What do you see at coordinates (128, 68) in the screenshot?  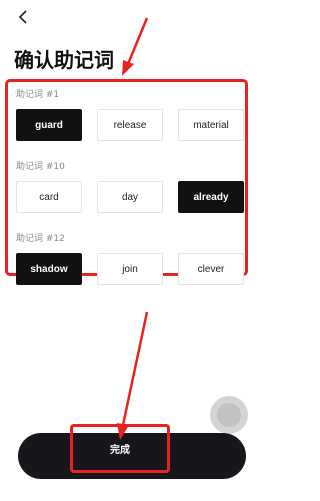 I see `annotation-arrowhead` at bounding box center [128, 68].